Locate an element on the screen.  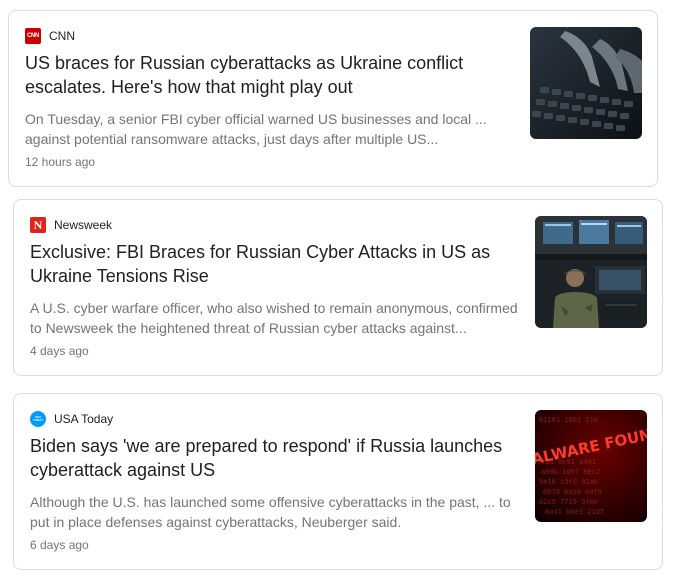
cnn-logo-icon: CNN is located at coordinates (33, 36).